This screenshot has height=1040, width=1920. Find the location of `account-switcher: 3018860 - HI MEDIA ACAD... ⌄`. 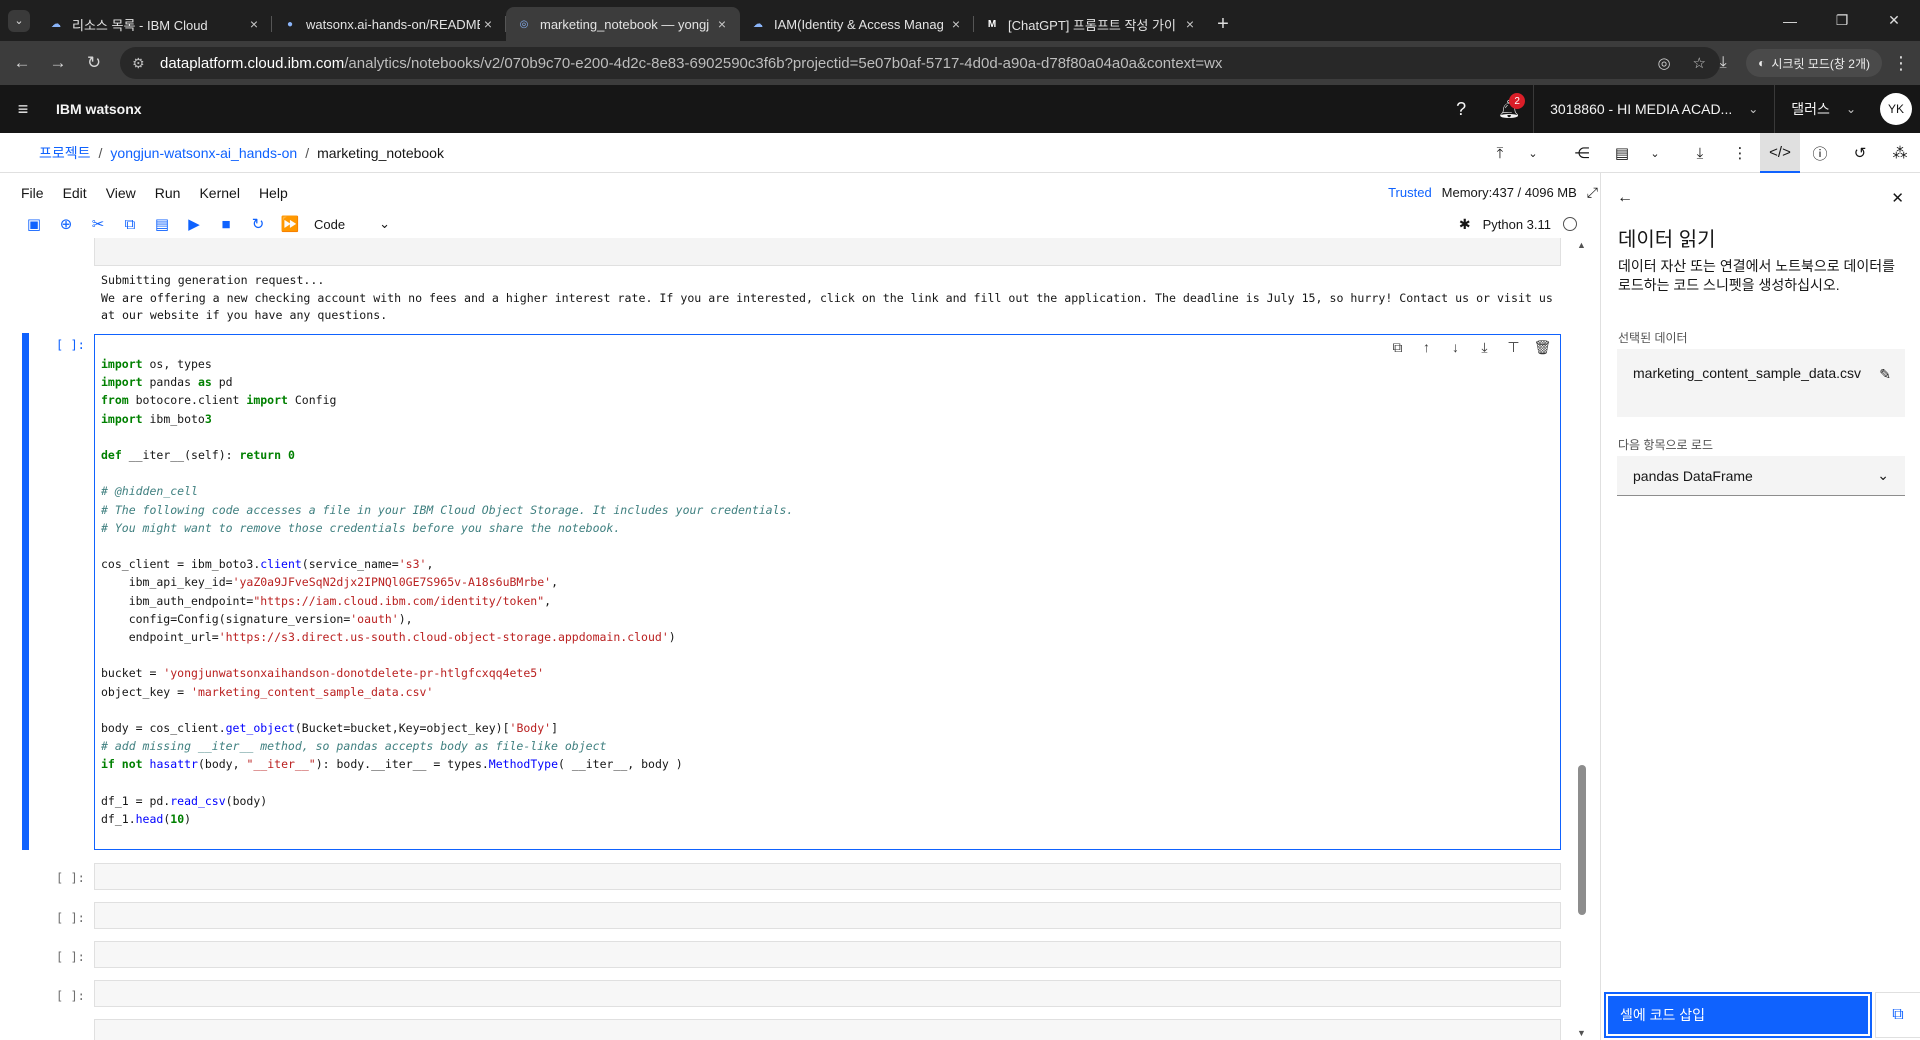

account-switcher: 3018860 - HI MEDIA ACAD... ⌄ is located at coordinates (1653, 109).